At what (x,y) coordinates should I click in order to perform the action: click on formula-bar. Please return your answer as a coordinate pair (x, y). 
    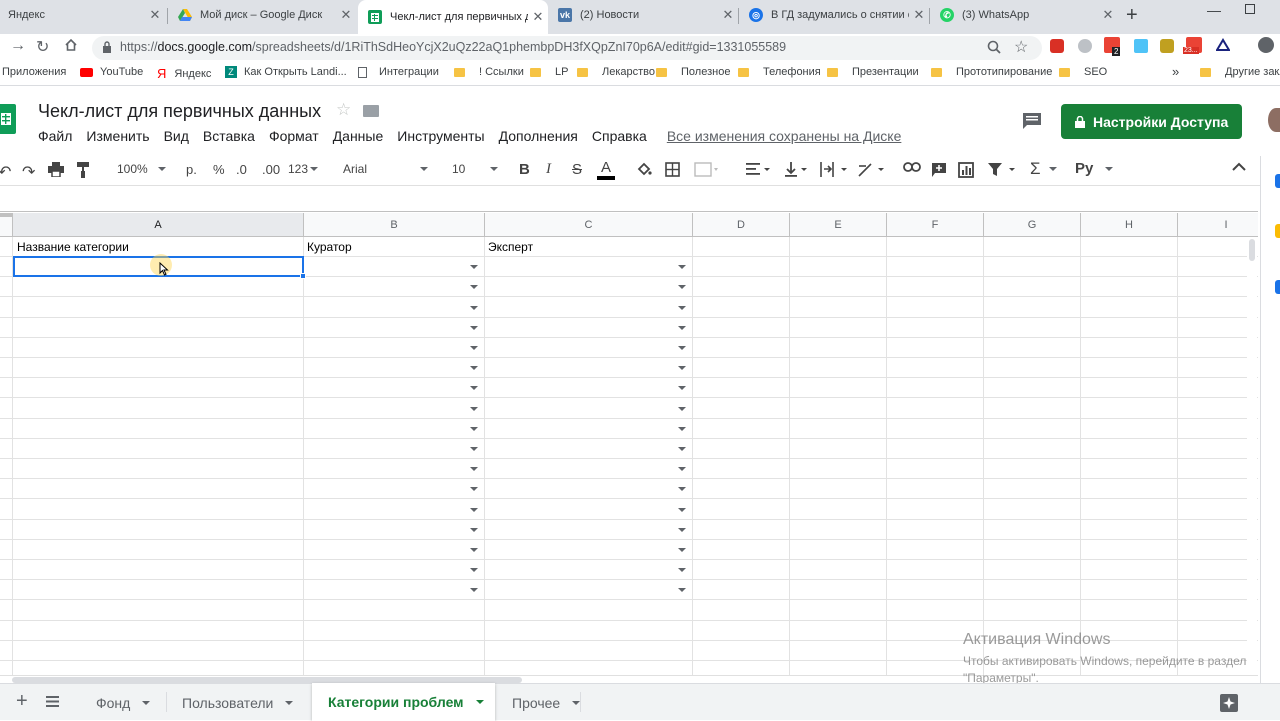
    Looking at the image, I should click on (629, 199).